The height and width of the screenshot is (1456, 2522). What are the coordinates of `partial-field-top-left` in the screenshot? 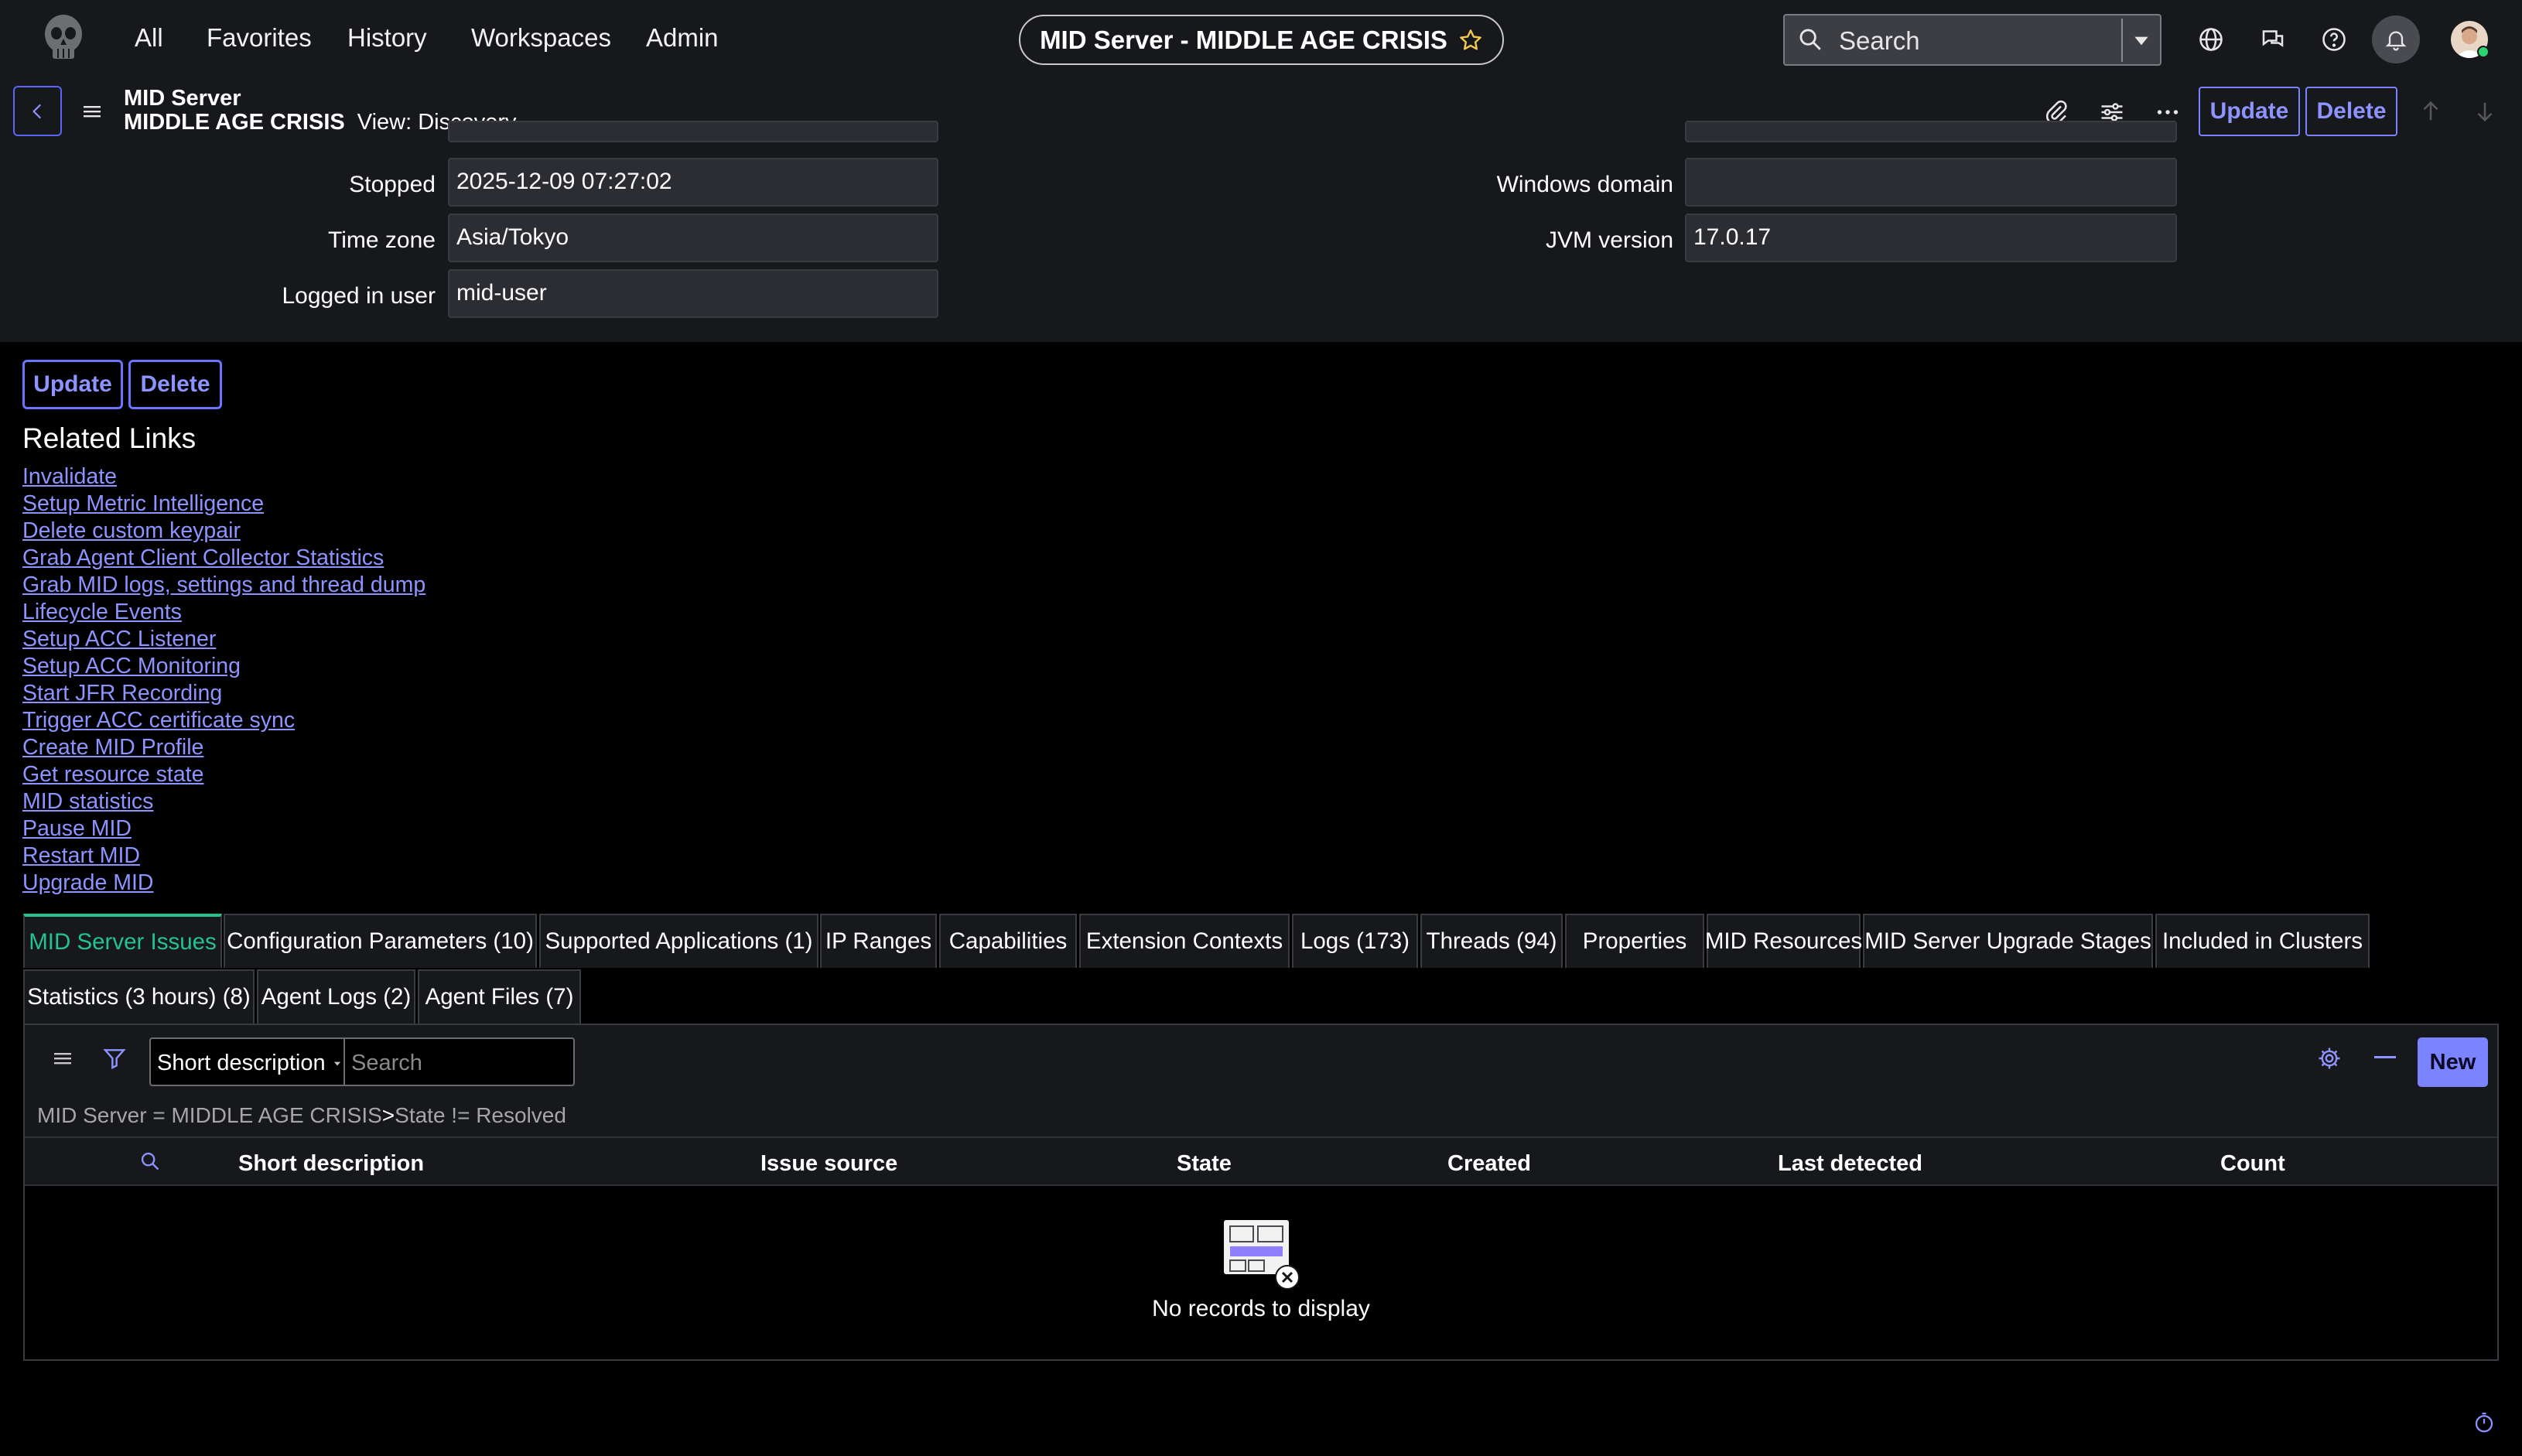 It's located at (693, 131).